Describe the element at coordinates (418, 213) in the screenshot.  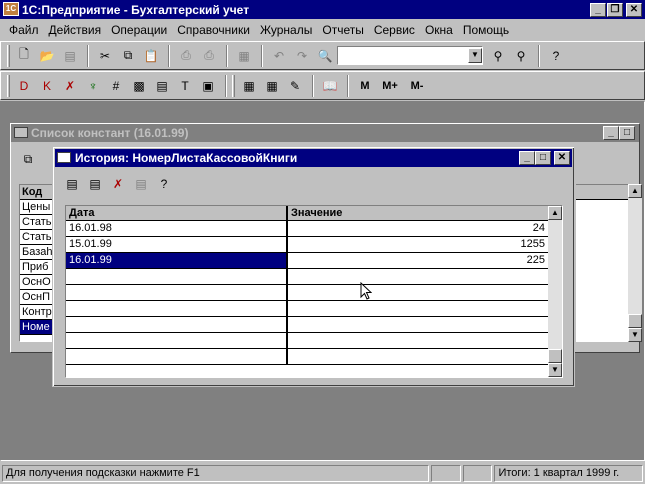
I see `column-header-value: Значение` at that location.